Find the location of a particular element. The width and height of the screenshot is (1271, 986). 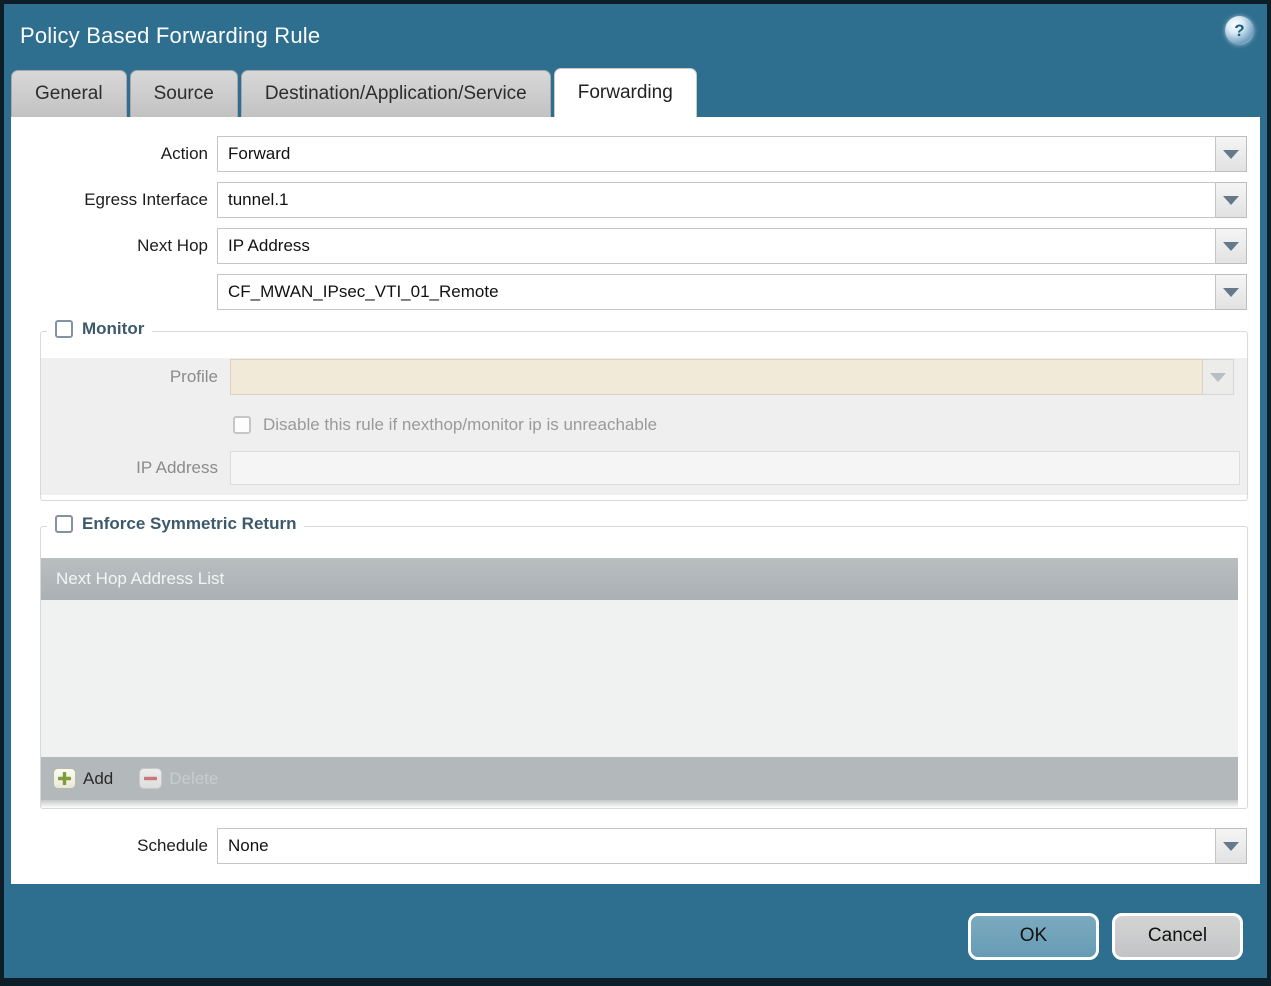

ok-button: OK is located at coordinates (1033, 936).